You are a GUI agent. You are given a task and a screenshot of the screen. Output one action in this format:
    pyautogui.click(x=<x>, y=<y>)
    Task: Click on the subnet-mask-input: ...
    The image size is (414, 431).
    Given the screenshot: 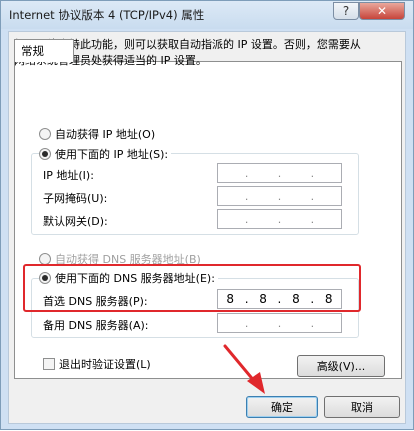 What is the action you would take?
    pyautogui.click(x=279, y=196)
    